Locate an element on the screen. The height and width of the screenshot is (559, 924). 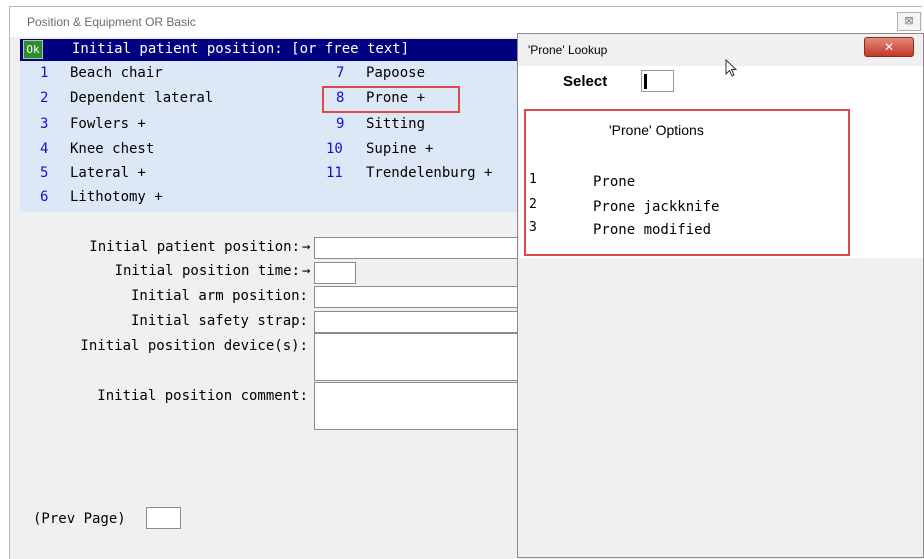
choice-label: Lateral + is located at coordinates (108, 173).